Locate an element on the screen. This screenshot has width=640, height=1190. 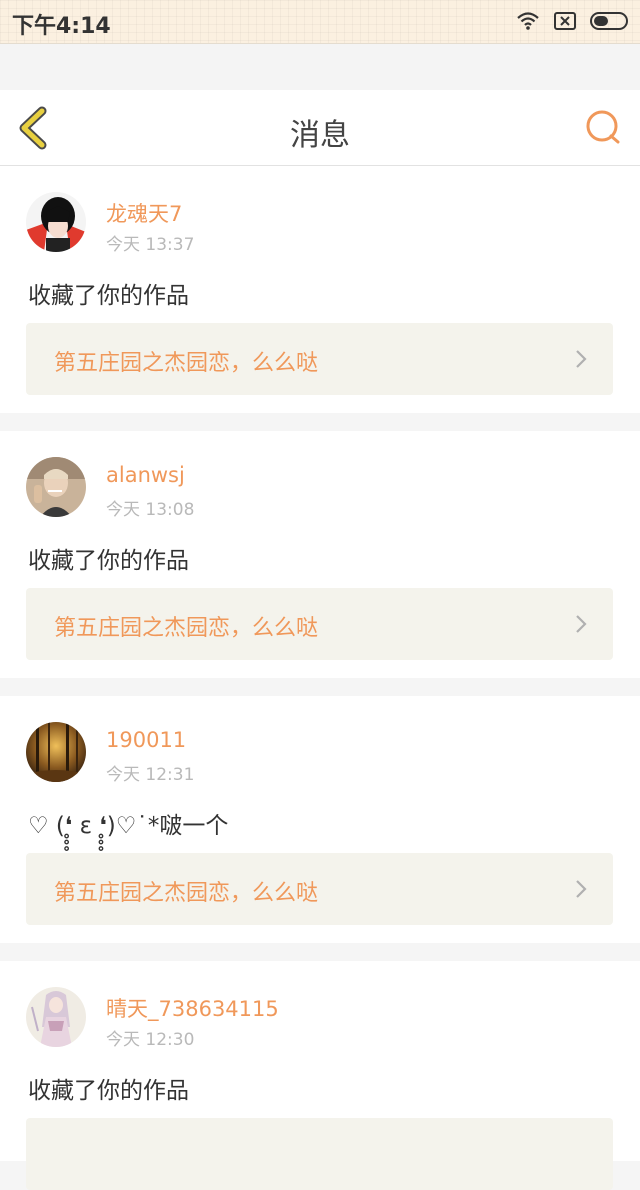
page-title: 消息 is located at coordinates (320, 135).